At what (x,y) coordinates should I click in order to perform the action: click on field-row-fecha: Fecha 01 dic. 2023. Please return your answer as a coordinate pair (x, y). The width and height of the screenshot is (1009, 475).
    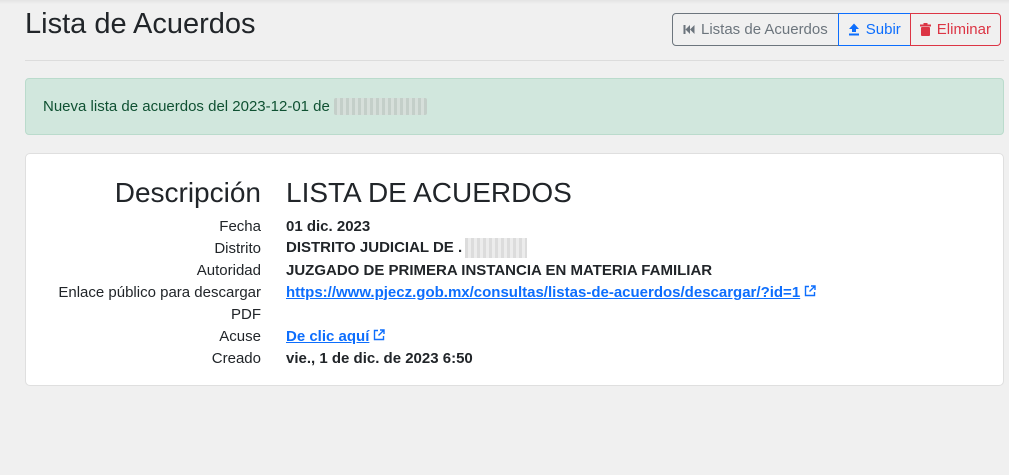
    Looking at the image, I should click on (515, 226).